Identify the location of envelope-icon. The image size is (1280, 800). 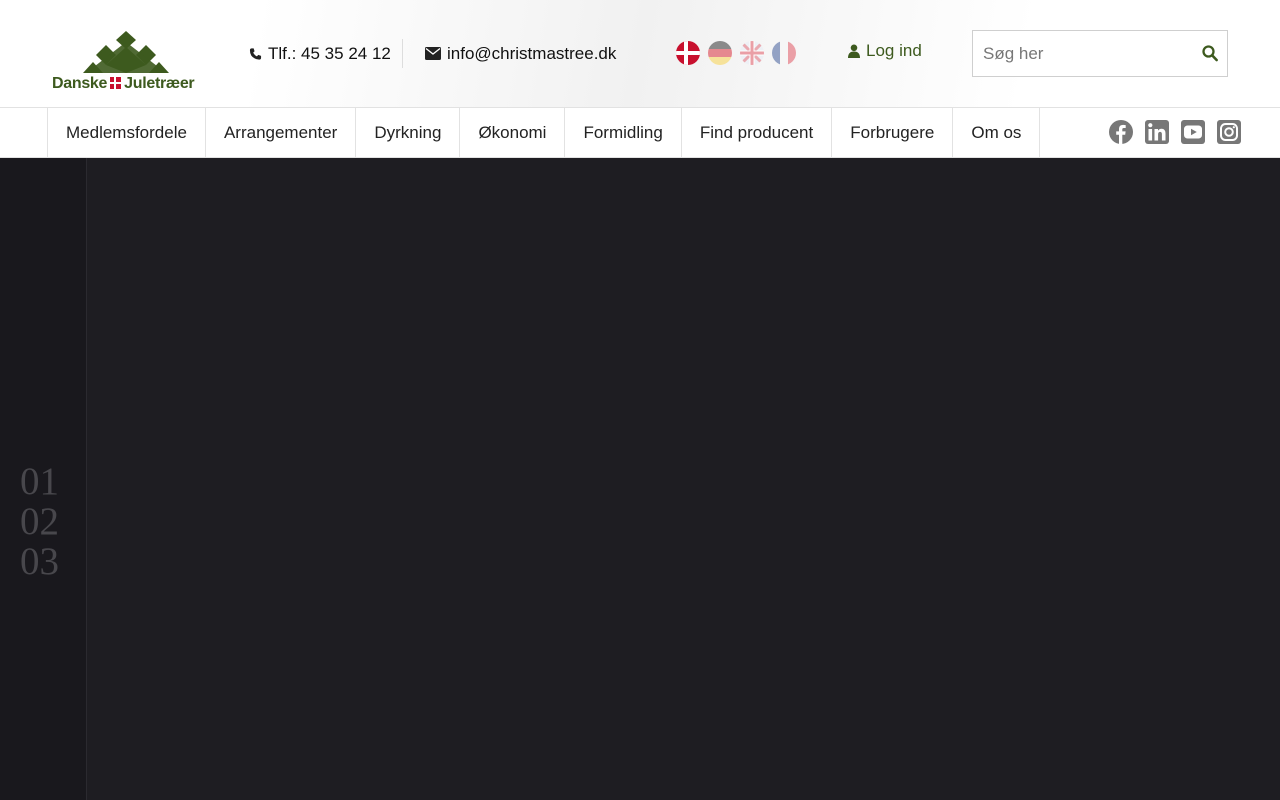
(433, 53).